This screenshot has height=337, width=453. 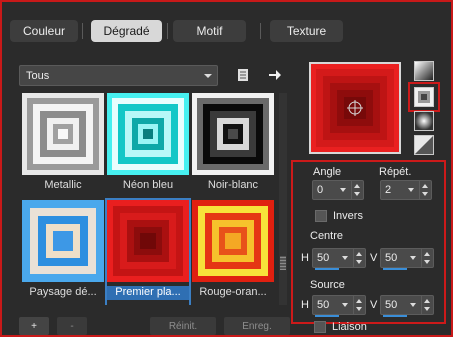 What do you see at coordinates (339, 259) in the screenshot?
I see `center-h-input: 50` at bounding box center [339, 259].